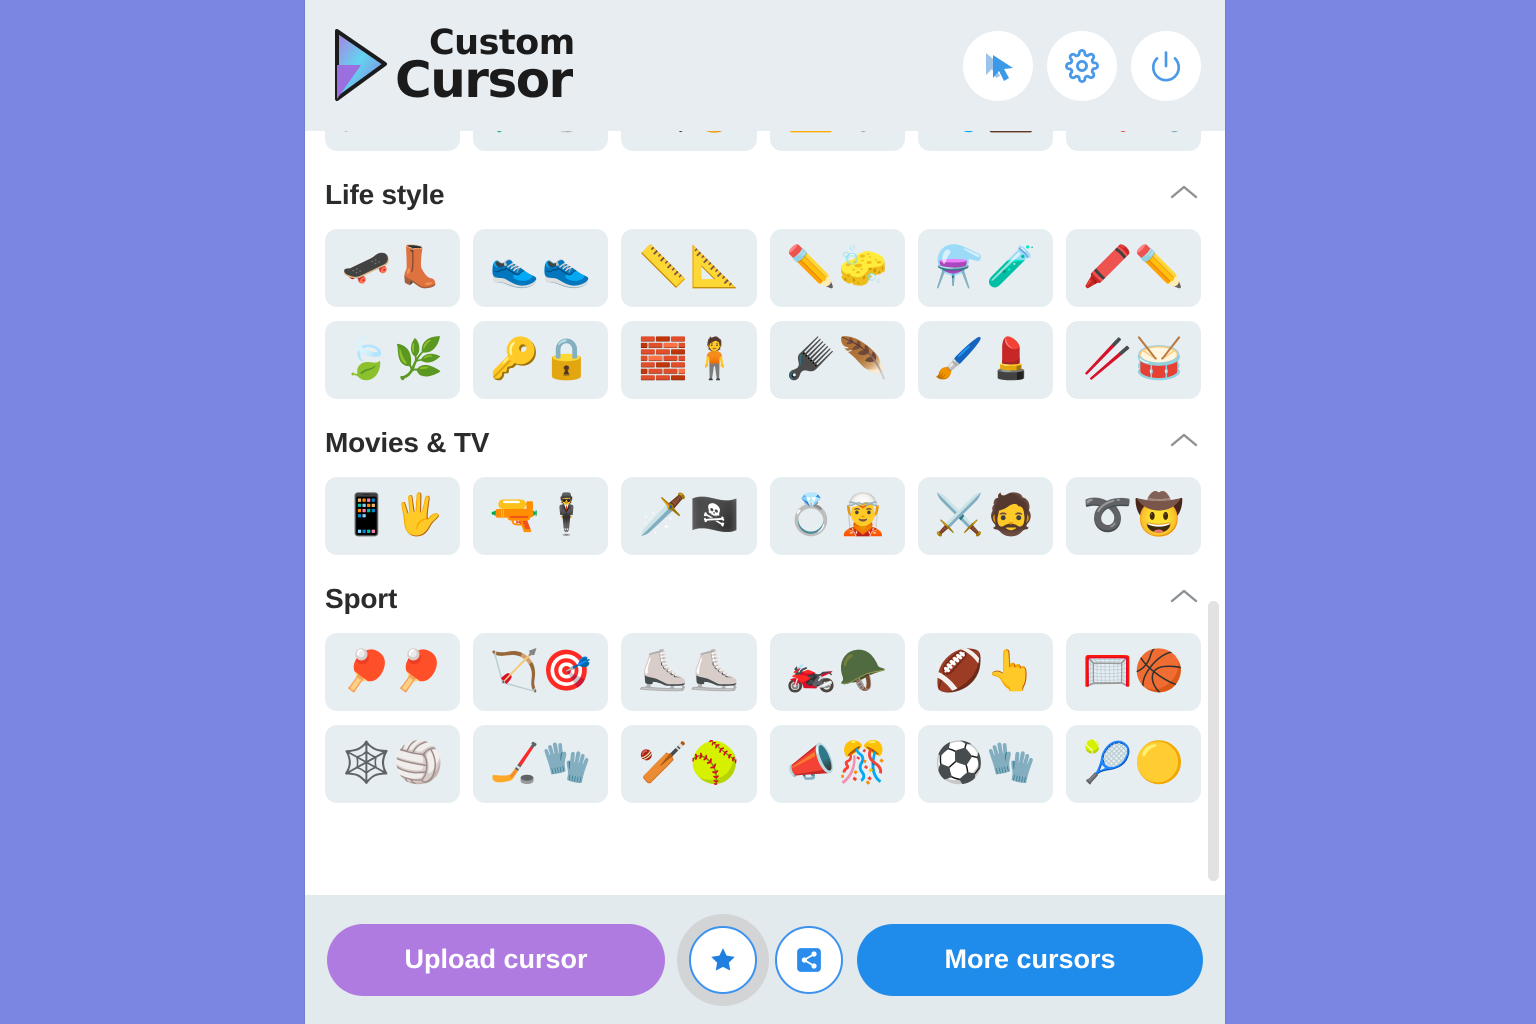 The width and height of the screenshot is (1536, 1024). What do you see at coordinates (689, 141) in the screenshot?
I see `cursor-tile-magnifier-hat: 🔍🤠` at bounding box center [689, 141].